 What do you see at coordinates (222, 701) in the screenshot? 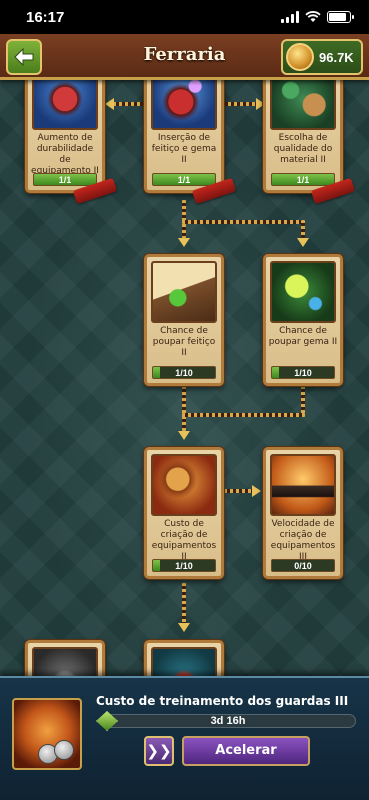
I see `research-title: Custo de treinamento dos guardas III` at bounding box center [222, 701].